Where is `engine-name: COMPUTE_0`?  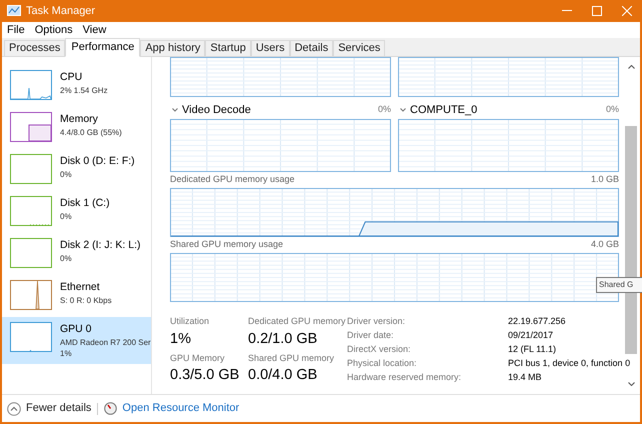
engine-name: COMPUTE_0 is located at coordinates (444, 110).